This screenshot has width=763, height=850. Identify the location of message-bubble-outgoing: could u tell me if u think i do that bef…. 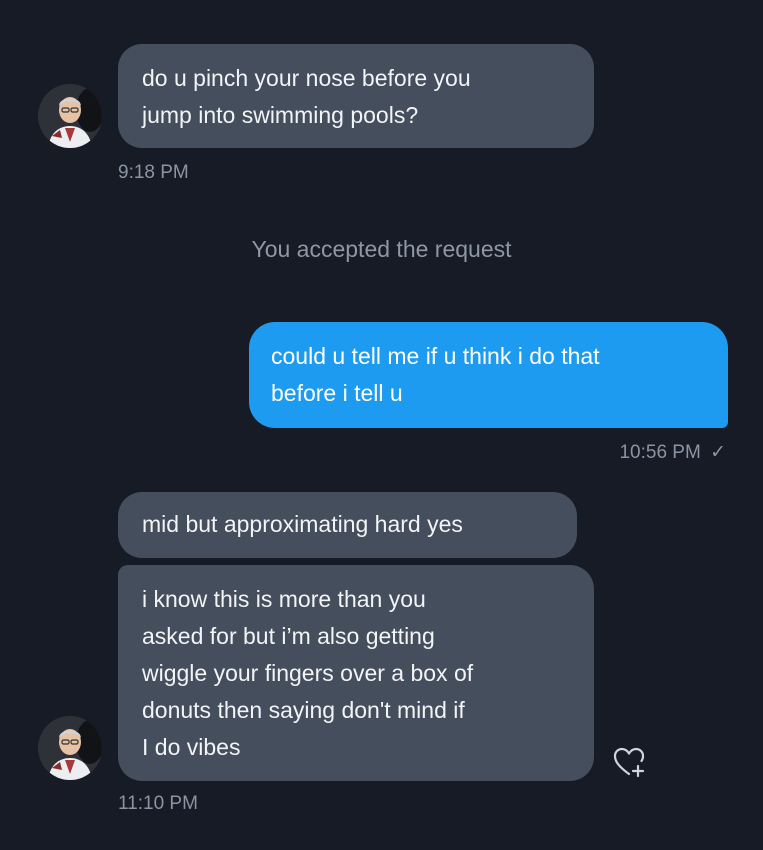
(488, 375).